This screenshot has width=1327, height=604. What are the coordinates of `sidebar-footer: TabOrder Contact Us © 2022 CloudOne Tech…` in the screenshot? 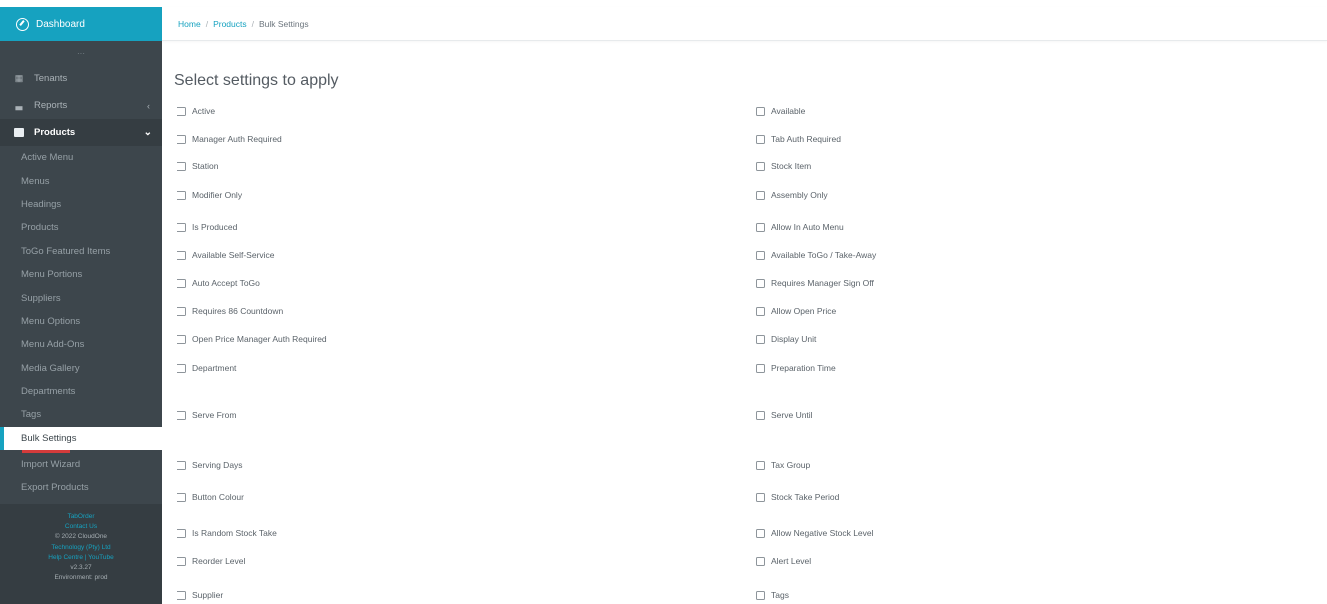 It's located at (81, 554).